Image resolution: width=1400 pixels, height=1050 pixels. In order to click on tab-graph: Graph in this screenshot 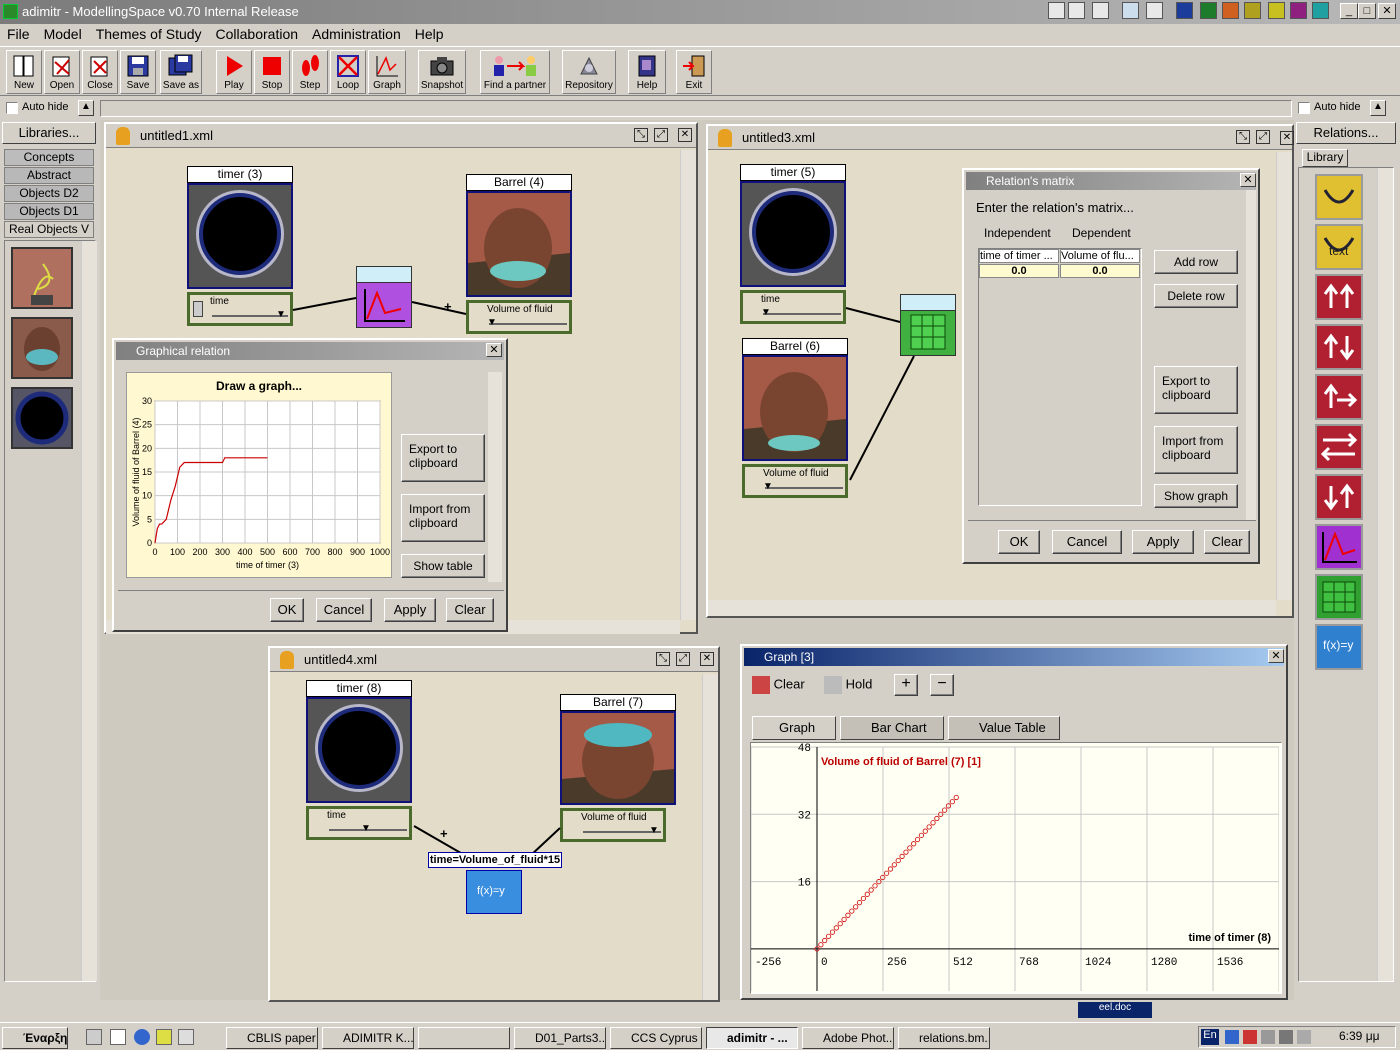, I will do `click(794, 728)`.